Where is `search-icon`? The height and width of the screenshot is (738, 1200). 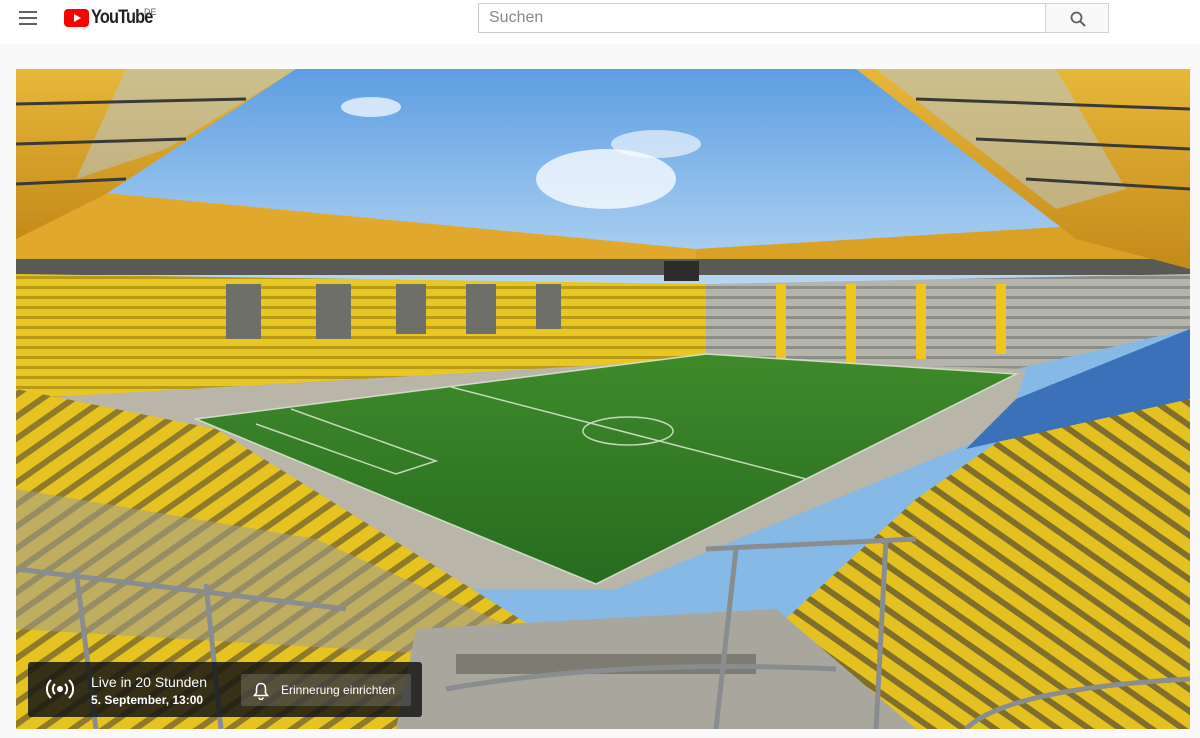
search-icon is located at coordinates (1078, 19).